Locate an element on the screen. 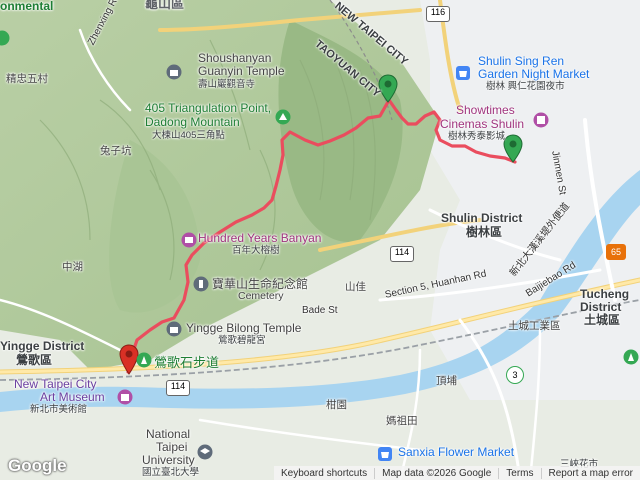 This screenshot has width=640, height=480. label-shibudao: 鶯歌石步道 is located at coordinates (187, 362).